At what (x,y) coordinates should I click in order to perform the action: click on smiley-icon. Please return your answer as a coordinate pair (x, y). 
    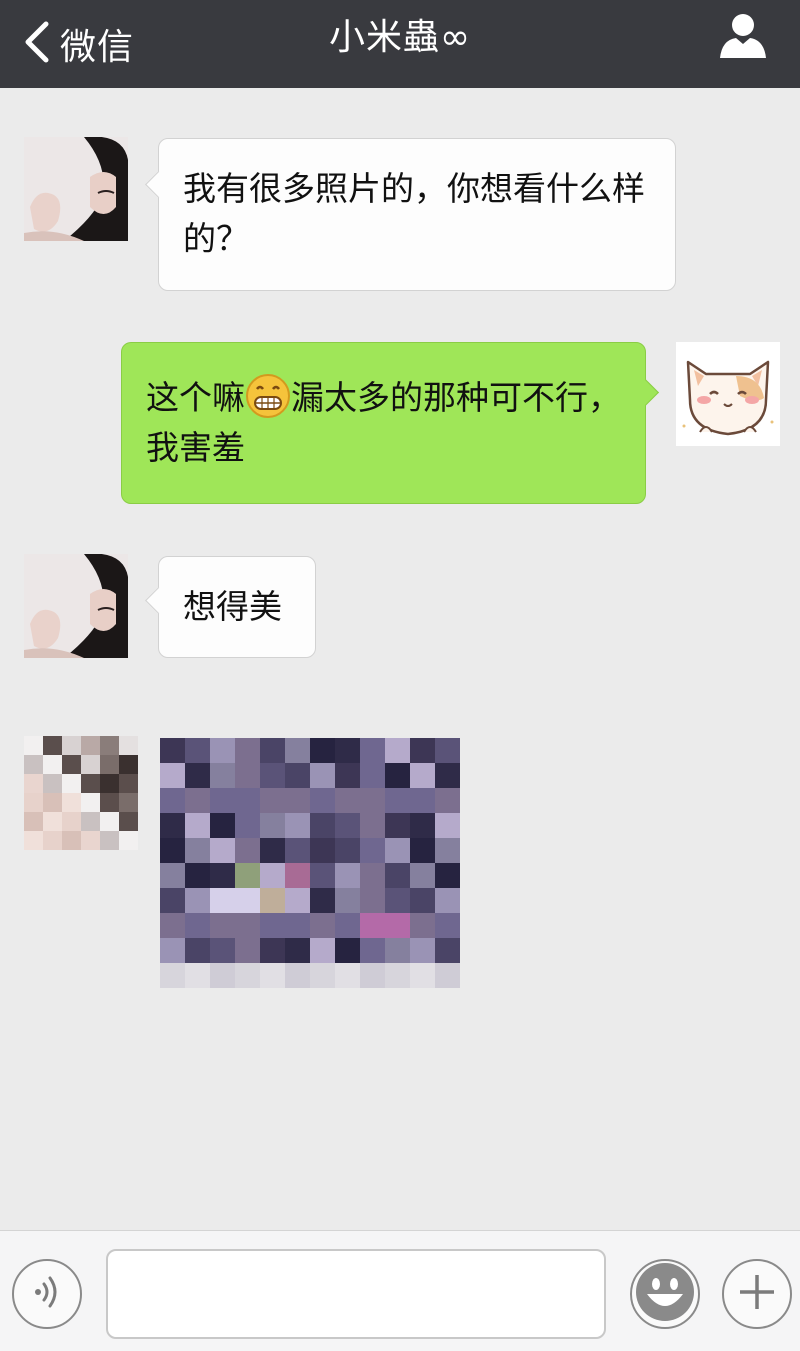
    Looking at the image, I should click on (665, 1294).